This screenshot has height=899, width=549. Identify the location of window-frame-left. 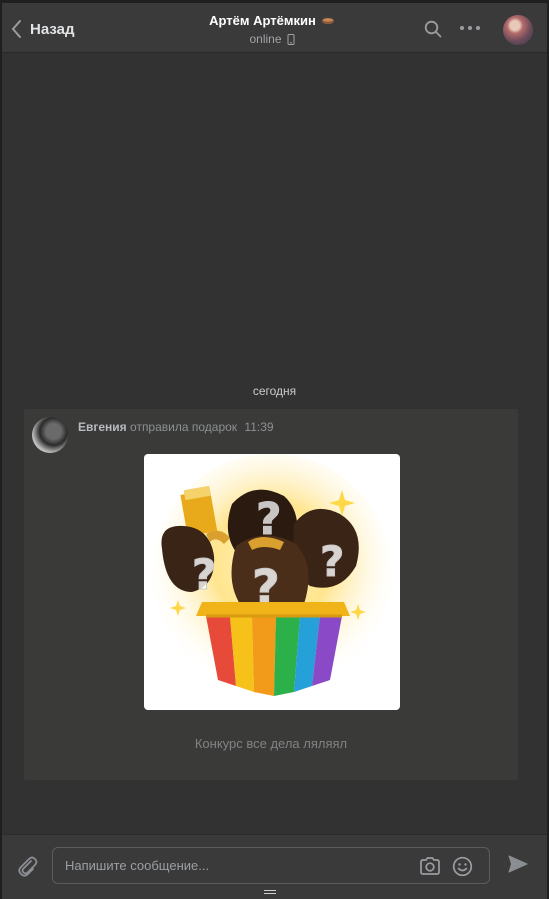
(1, 449).